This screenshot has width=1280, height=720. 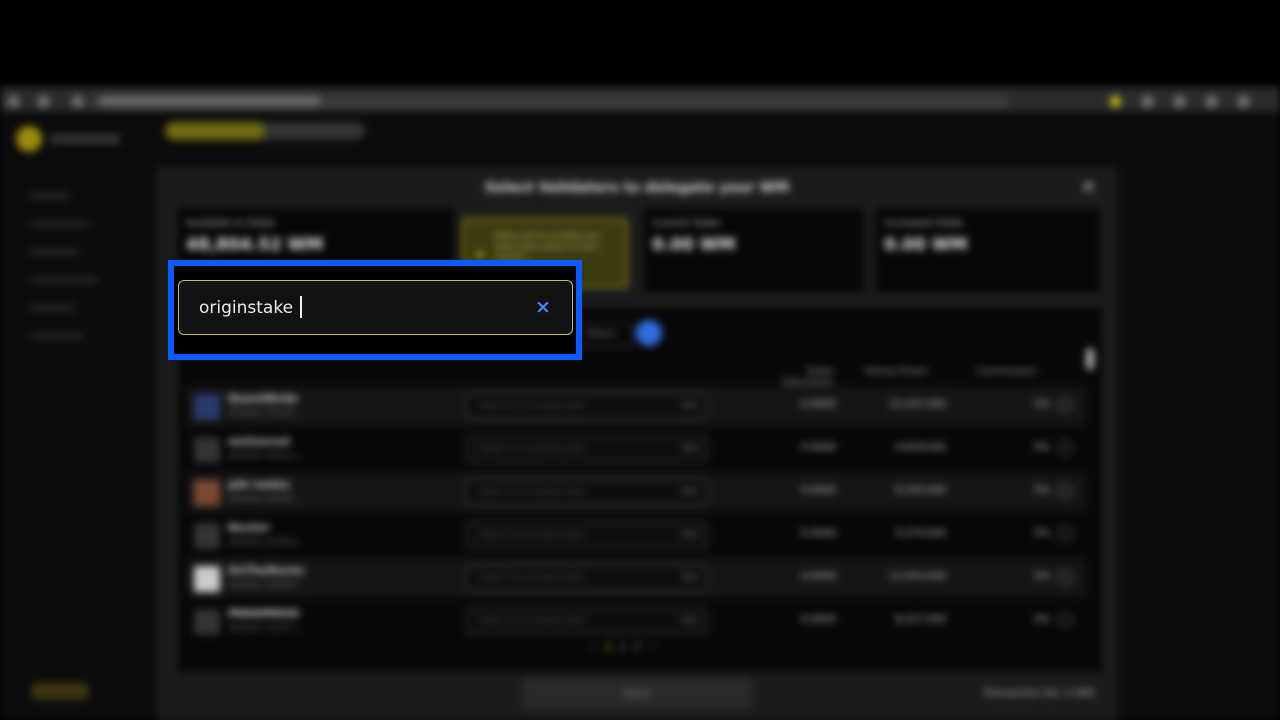 I want to click on stat-value: 48,804.52 WM, so click(x=255, y=245).